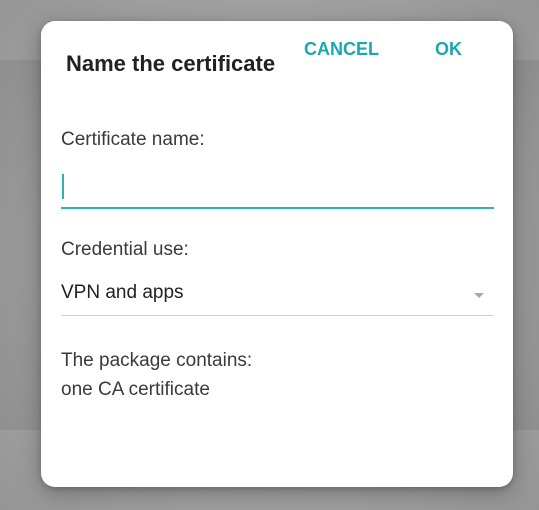  What do you see at coordinates (479, 295) in the screenshot?
I see `dropdown-arrow-icon` at bounding box center [479, 295].